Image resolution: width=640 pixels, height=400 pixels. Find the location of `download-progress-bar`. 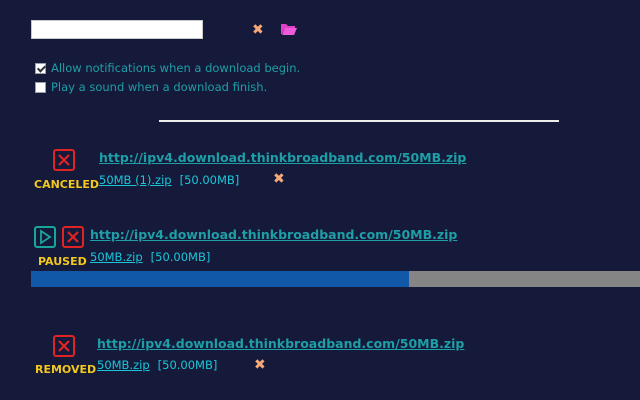

download-progress-bar is located at coordinates (335, 279).